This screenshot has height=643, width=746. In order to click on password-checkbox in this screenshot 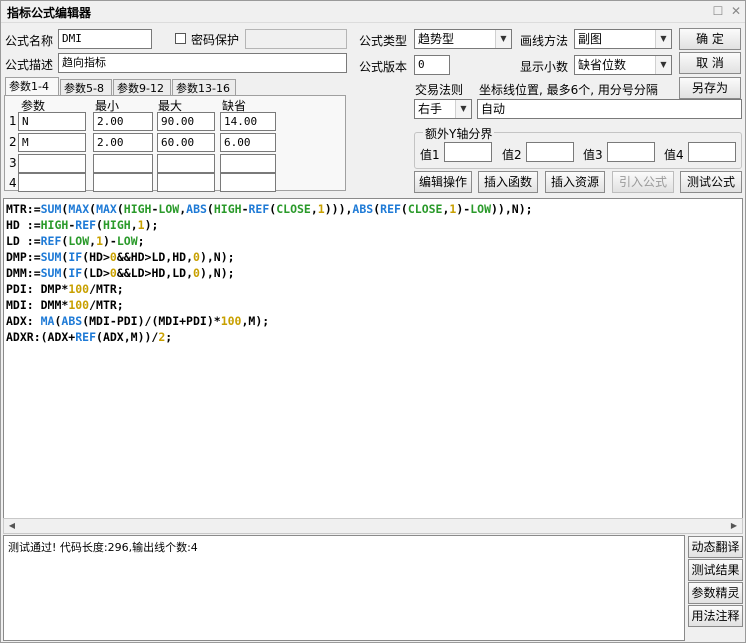, I will do `click(180, 38)`.